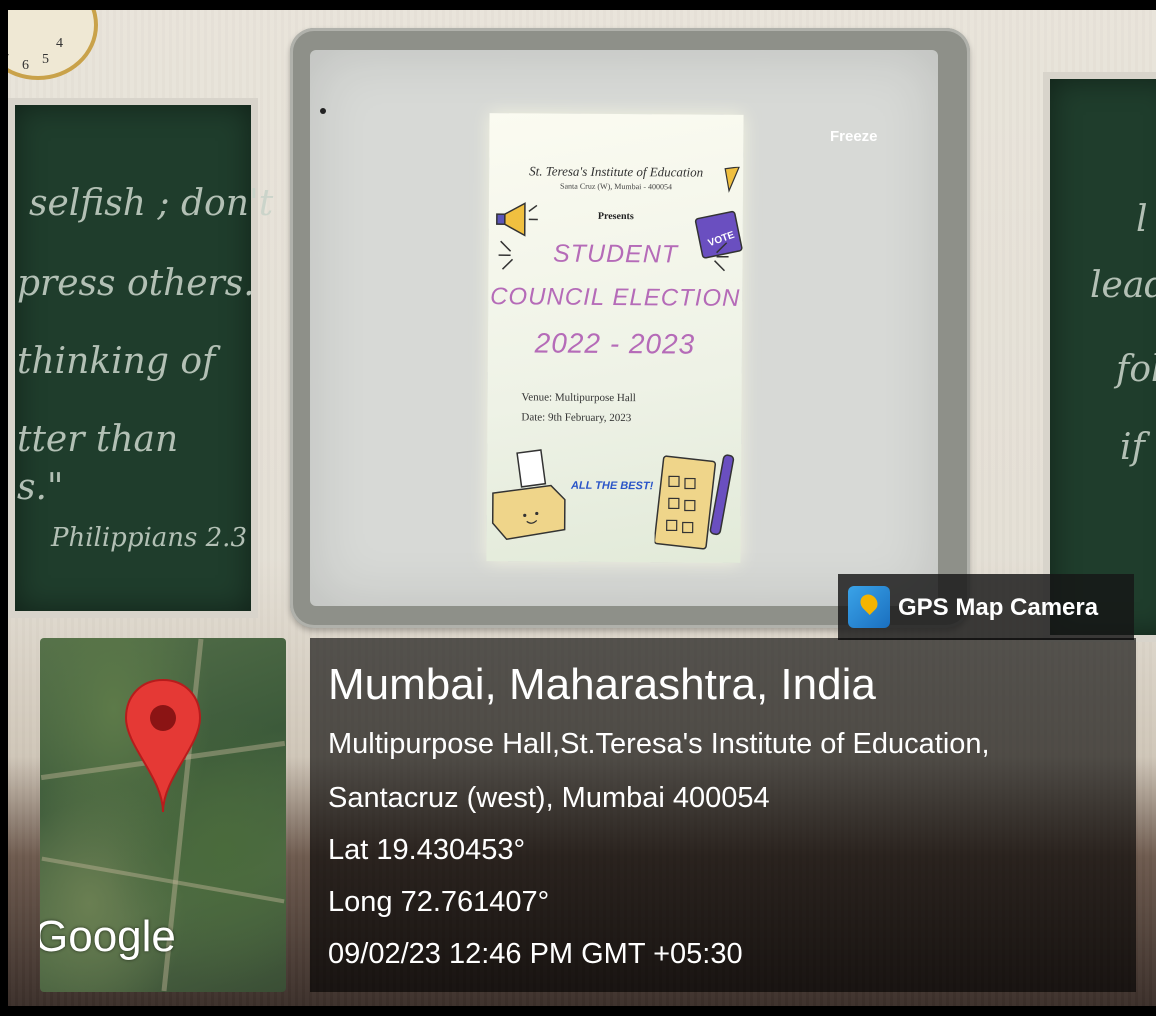  I want to click on clock-number: 7, so click(8, 60).